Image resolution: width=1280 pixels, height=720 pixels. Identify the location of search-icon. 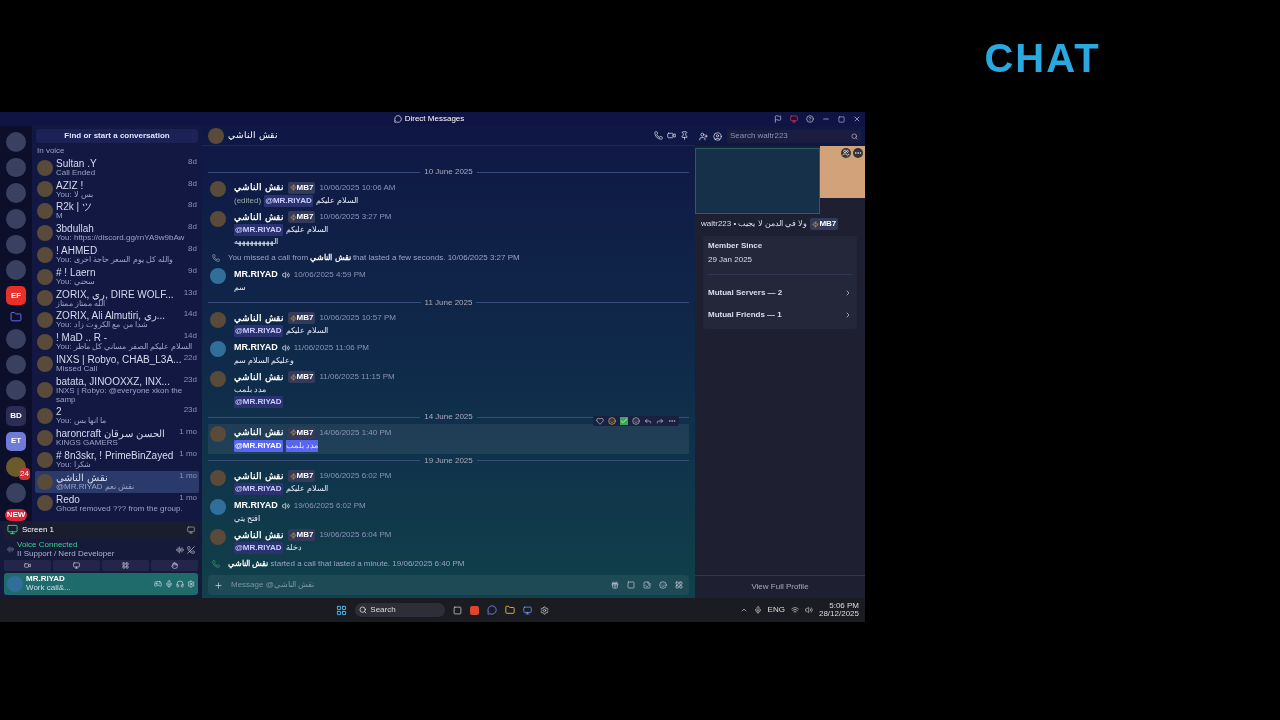
(363, 610).